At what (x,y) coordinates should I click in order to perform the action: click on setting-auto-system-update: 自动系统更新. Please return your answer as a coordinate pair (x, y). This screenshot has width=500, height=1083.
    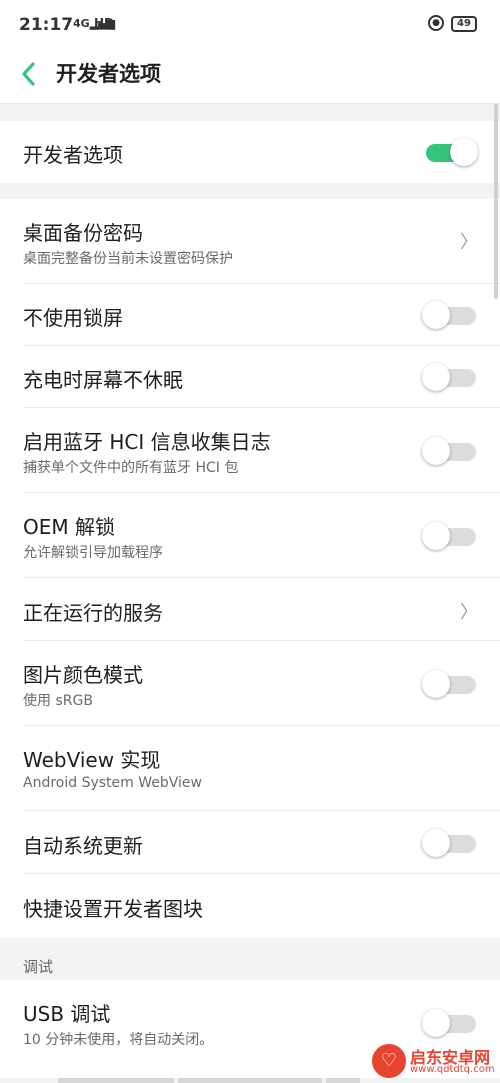
    Looking at the image, I should click on (250, 842).